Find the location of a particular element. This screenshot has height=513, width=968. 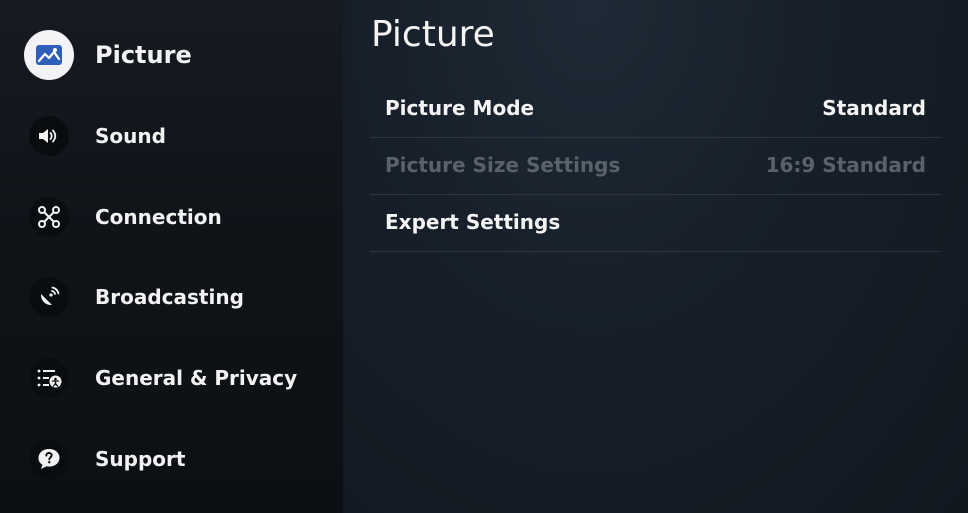

sidebar-item-label: Sound is located at coordinates (130, 136).